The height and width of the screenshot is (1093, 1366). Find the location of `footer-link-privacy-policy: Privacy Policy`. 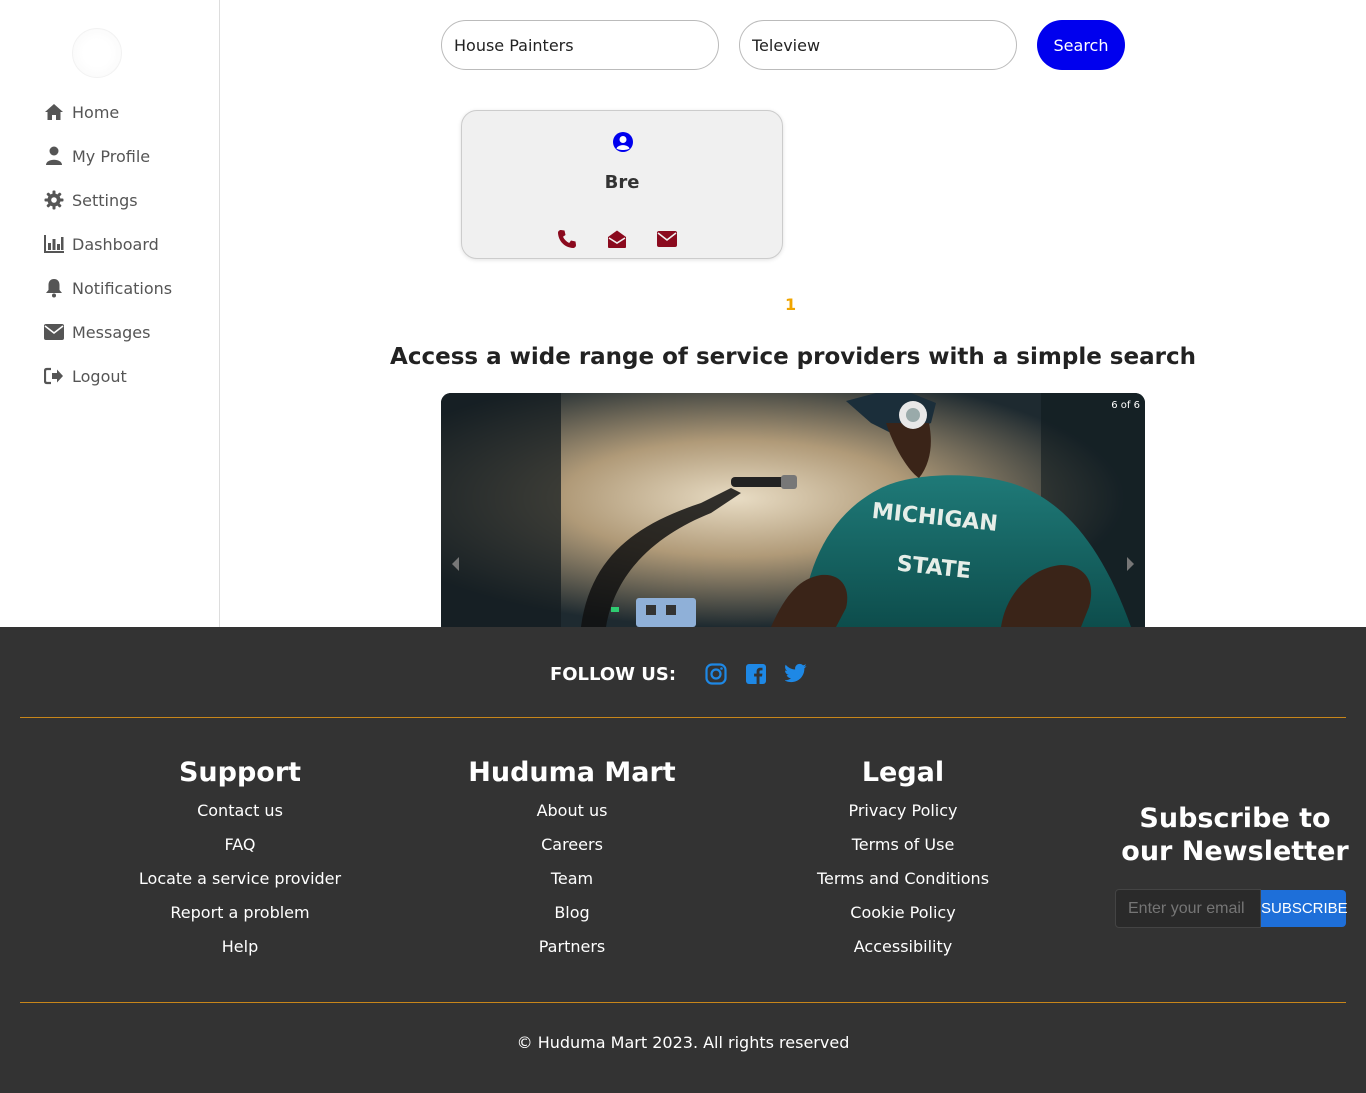

footer-link-privacy-policy: Privacy Policy is located at coordinates (903, 817).